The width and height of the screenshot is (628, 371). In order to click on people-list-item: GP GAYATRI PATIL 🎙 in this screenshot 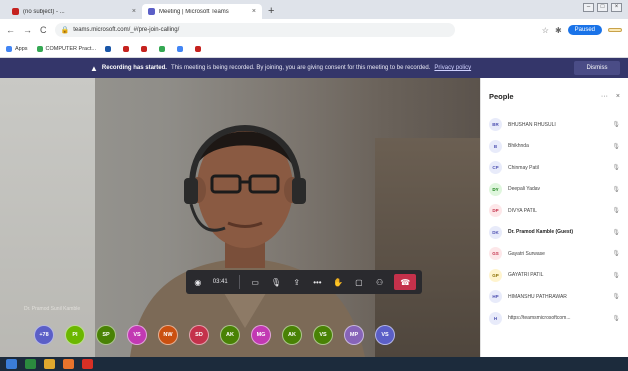, I will do `click(554, 276)`.